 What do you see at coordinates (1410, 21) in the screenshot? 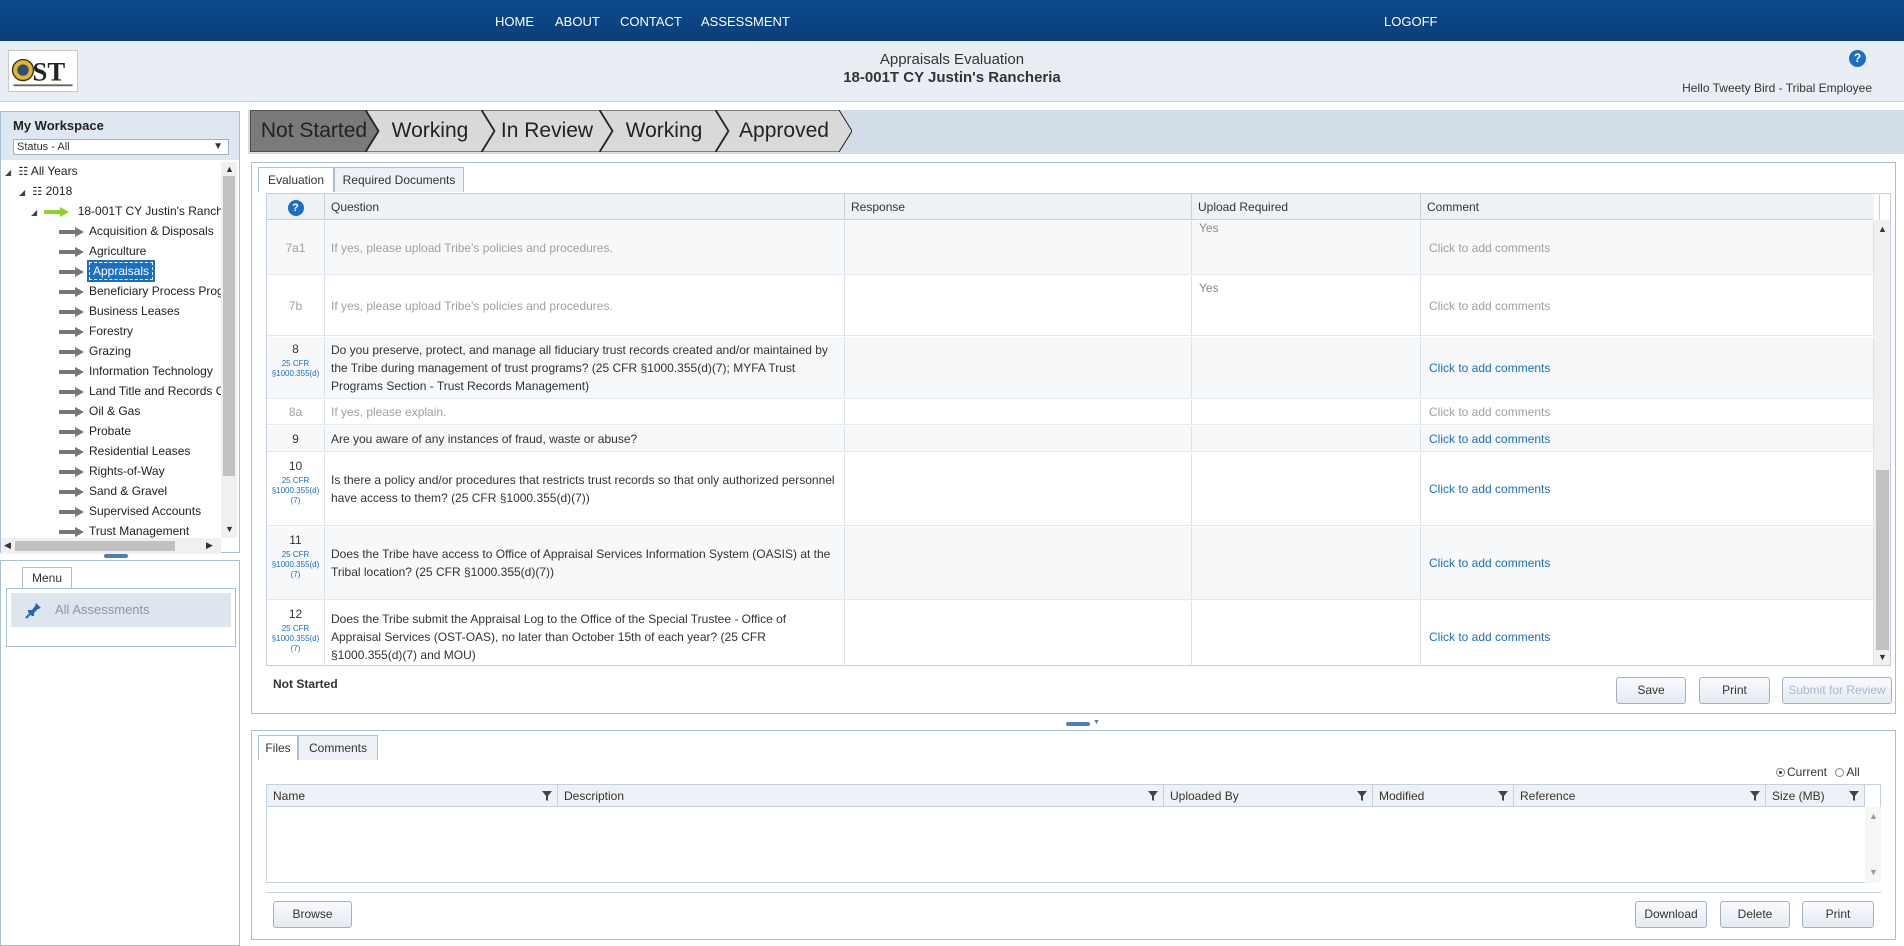
I see `logoff-link: LOGOFF` at bounding box center [1410, 21].